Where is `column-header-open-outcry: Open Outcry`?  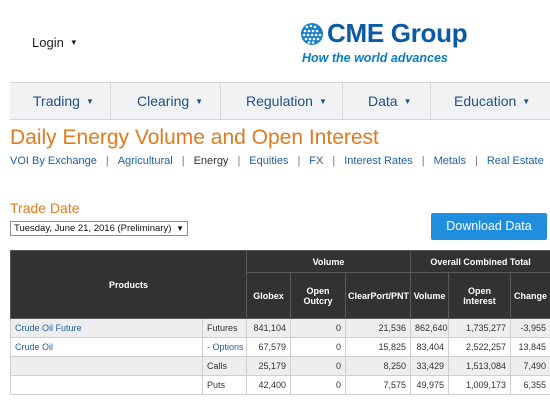
column-header-open-outcry: Open Outcry is located at coordinates (318, 295).